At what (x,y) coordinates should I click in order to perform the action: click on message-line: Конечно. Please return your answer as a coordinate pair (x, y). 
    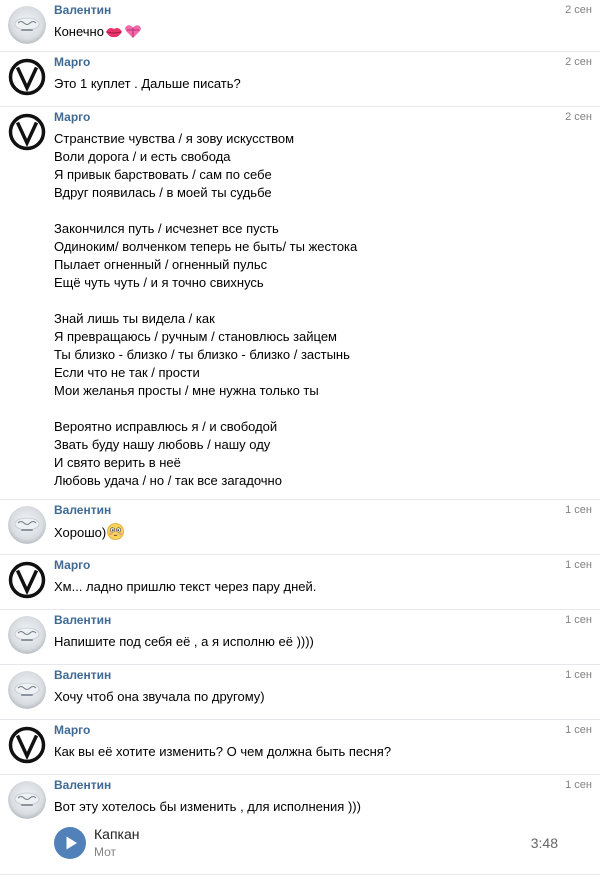
    Looking at the image, I should click on (317, 32).